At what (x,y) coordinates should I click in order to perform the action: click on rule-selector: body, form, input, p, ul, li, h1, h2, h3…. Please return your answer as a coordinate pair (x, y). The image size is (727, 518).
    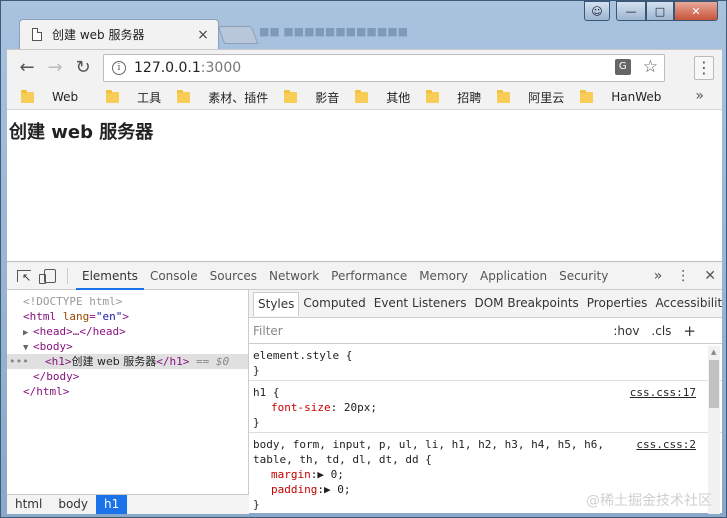
    Looking at the image, I should click on (476, 444).